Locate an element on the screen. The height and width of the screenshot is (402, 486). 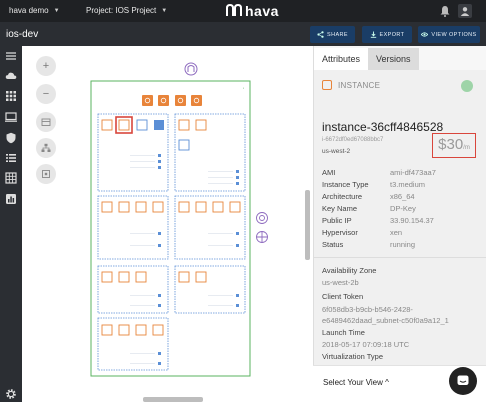
environment-title: ios-dev is located at coordinates (22, 34).